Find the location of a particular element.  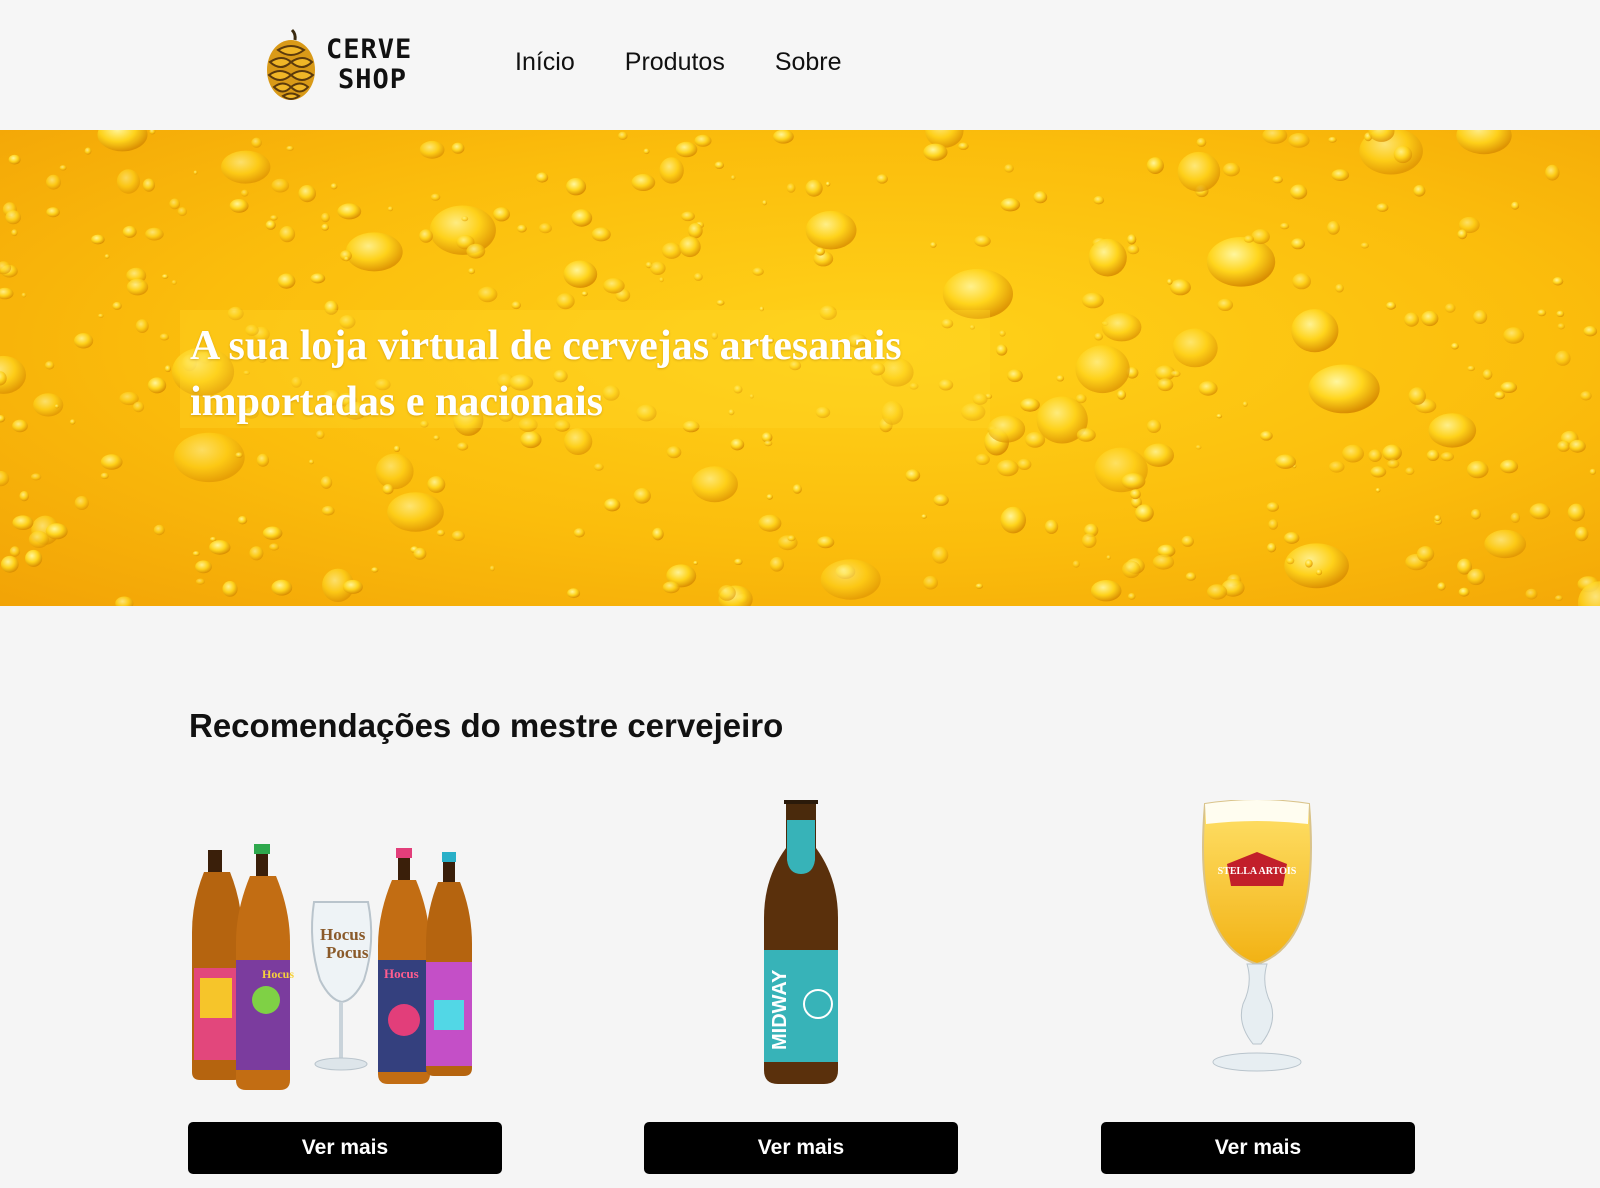

nav-link-produtos: Produtos is located at coordinates (675, 62).